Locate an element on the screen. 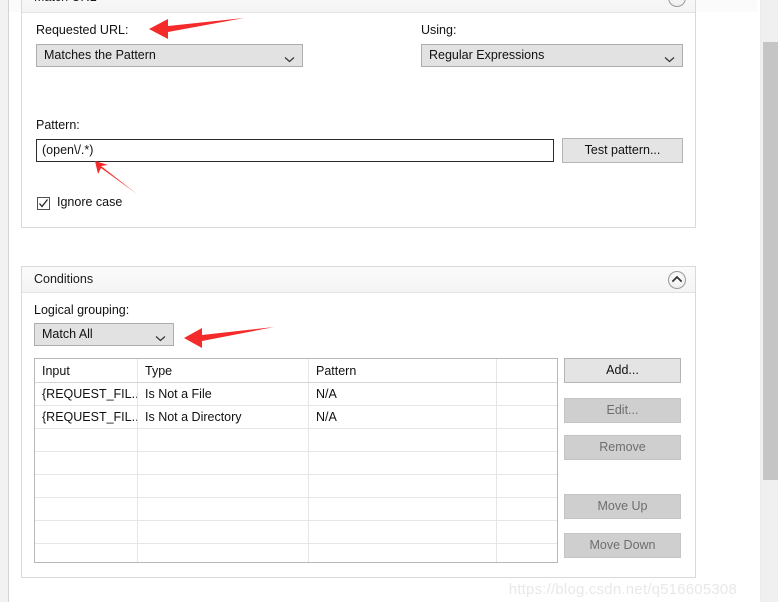  move-up-button: Move Up is located at coordinates (622, 506).